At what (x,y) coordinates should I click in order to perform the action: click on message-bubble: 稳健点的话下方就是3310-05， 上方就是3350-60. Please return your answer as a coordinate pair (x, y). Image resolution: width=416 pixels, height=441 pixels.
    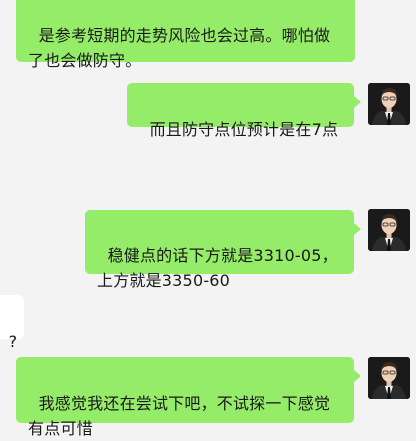
    Looking at the image, I should click on (223, 250).